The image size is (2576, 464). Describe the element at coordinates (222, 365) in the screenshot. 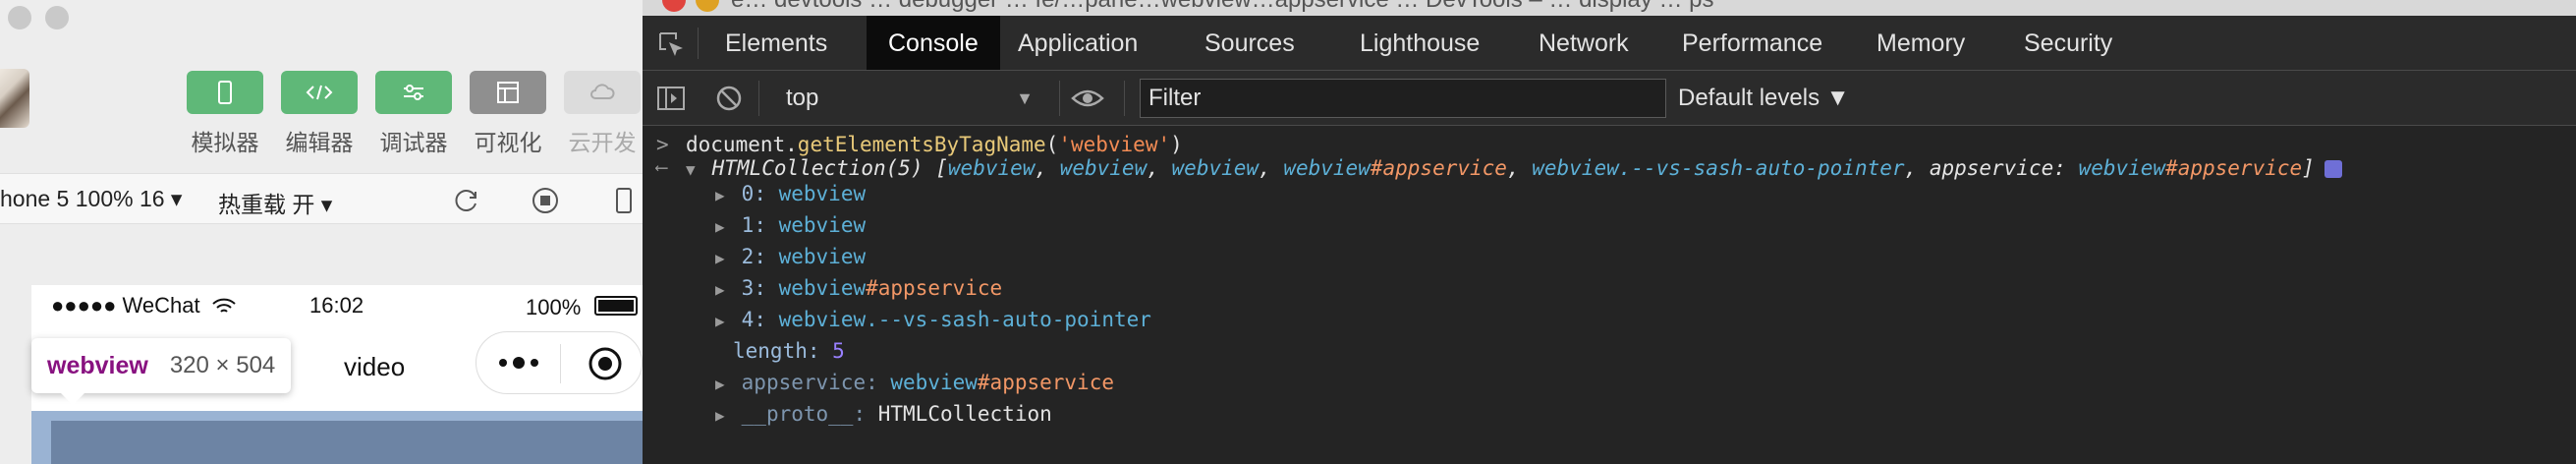

I see `tooltip-size: 320 × 504` at that location.